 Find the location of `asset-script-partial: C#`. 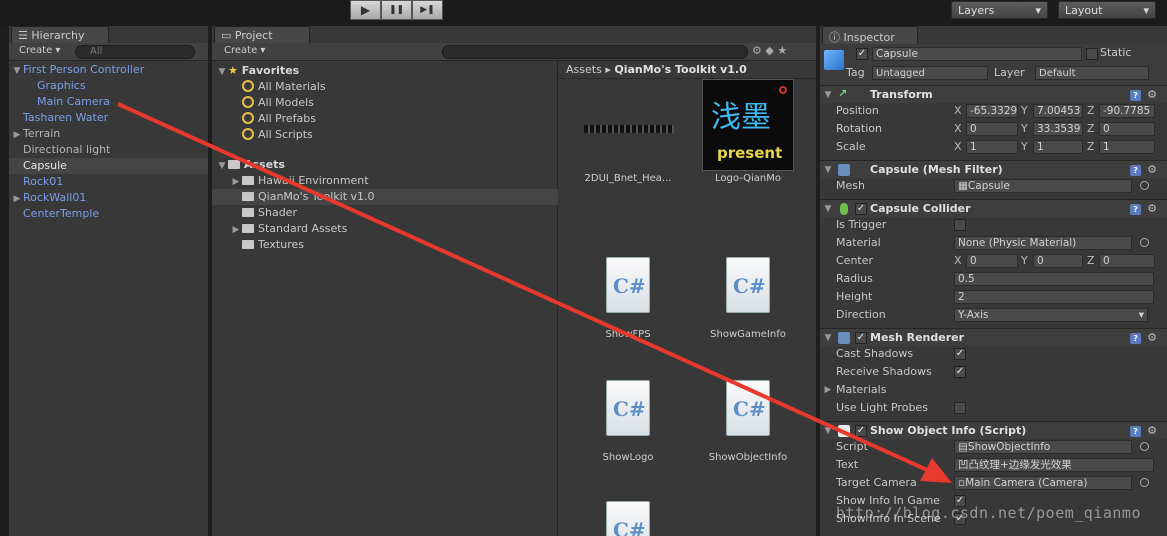

asset-script-partial: C# is located at coordinates (628, 518).